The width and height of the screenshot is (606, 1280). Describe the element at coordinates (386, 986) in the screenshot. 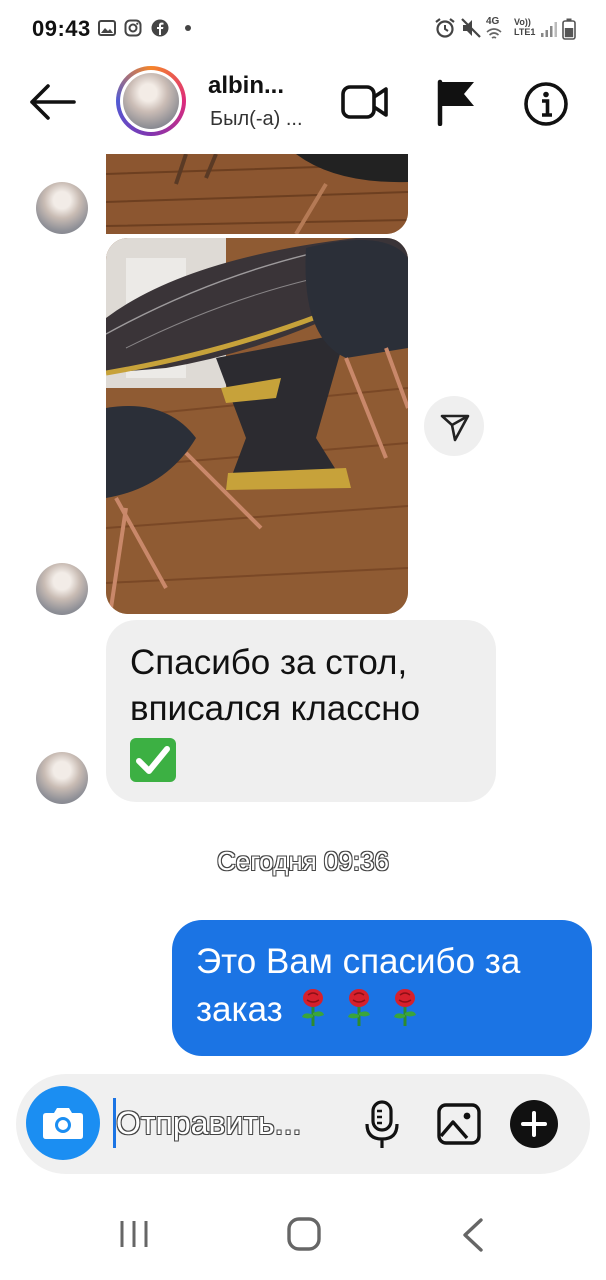

I see `message-text-container: Это Вам спасибо за заказ` at that location.